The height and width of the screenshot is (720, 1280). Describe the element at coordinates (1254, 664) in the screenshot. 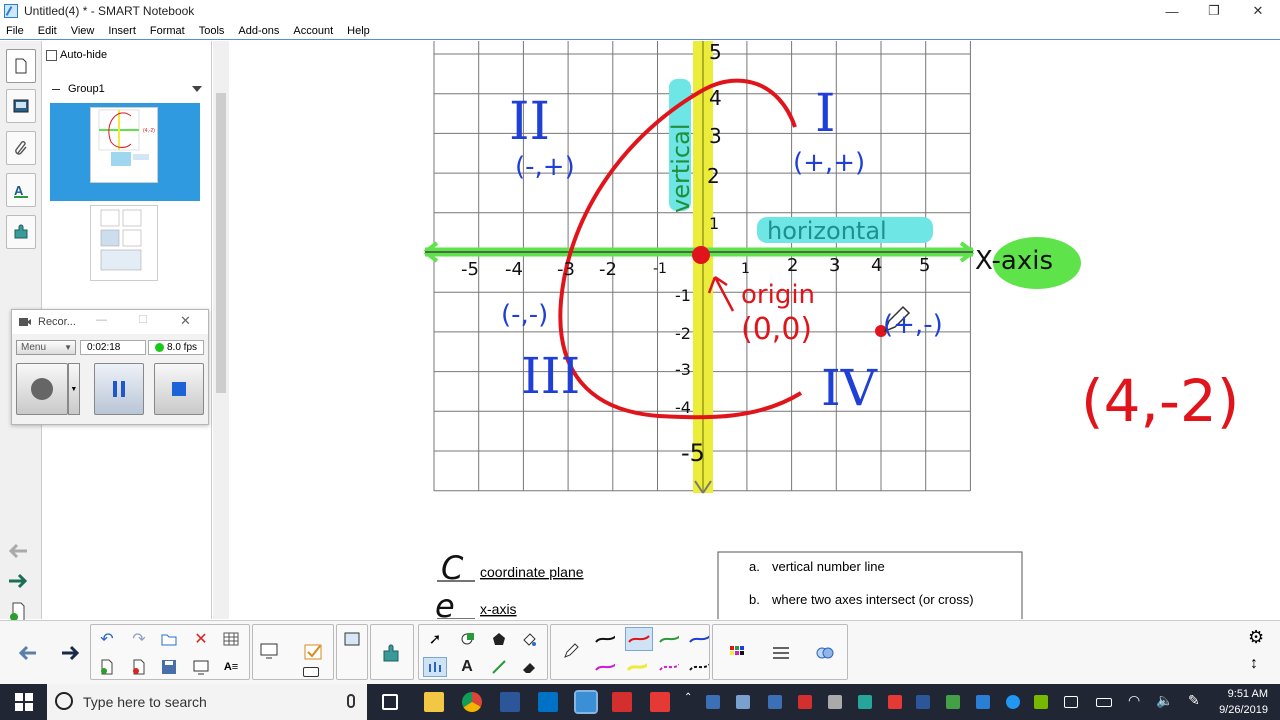

I see `move-toolbar-icon: ↕` at that location.